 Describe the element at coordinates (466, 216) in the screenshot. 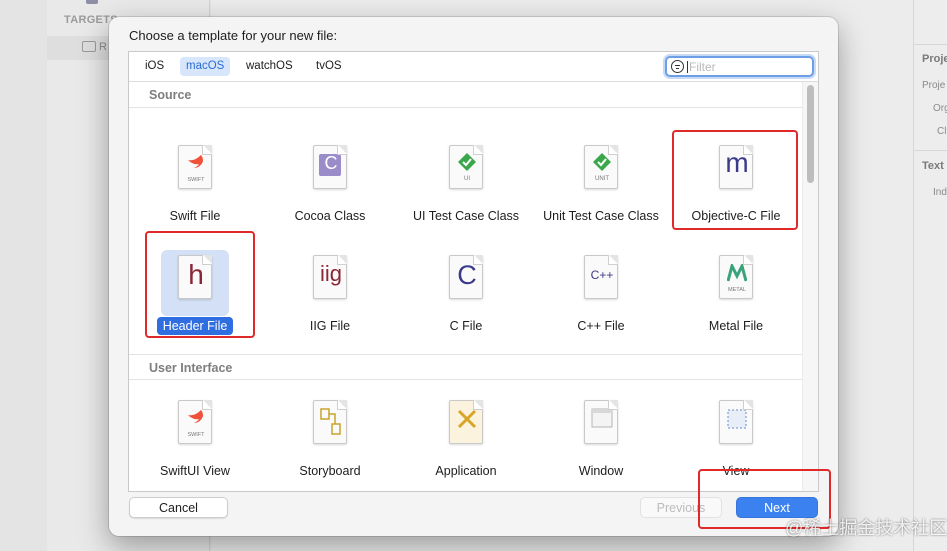

I see `template-label: UI Test Case Class` at that location.